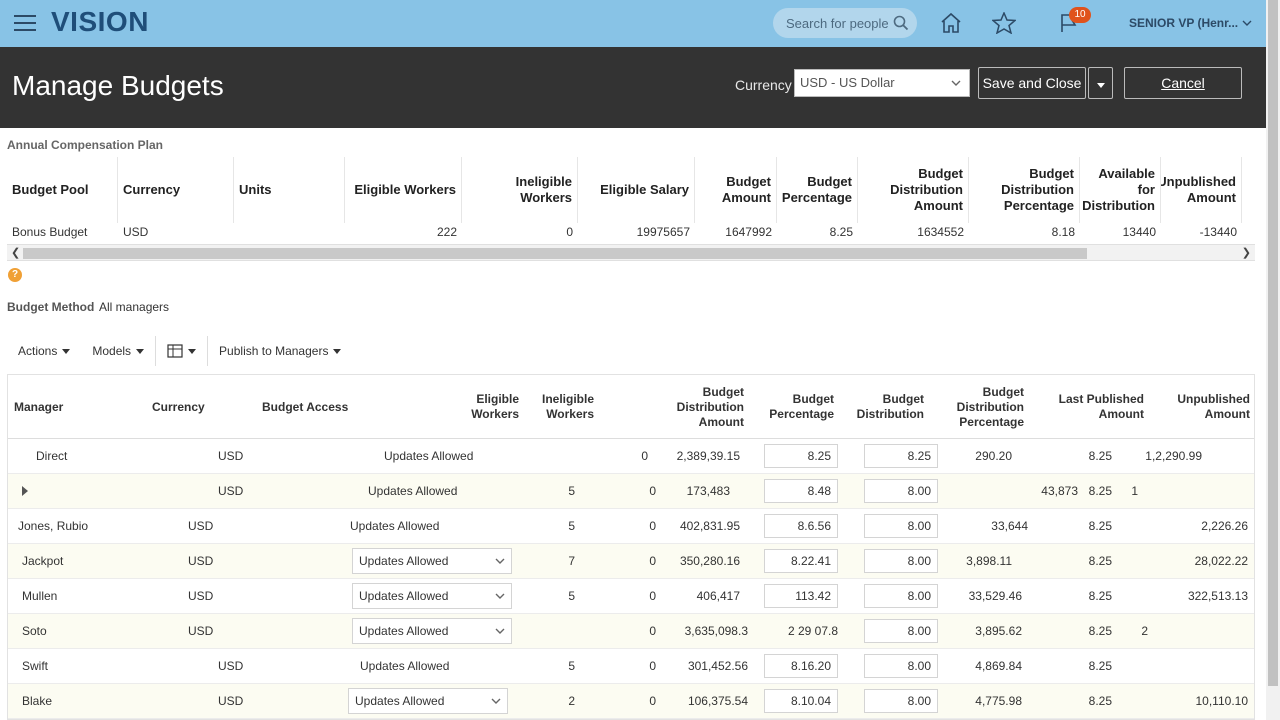 Image resolution: width=1280 pixels, height=720 pixels. Describe the element at coordinates (1004, 23) in the screenshot. I see `favorites-star-icon` at that location.